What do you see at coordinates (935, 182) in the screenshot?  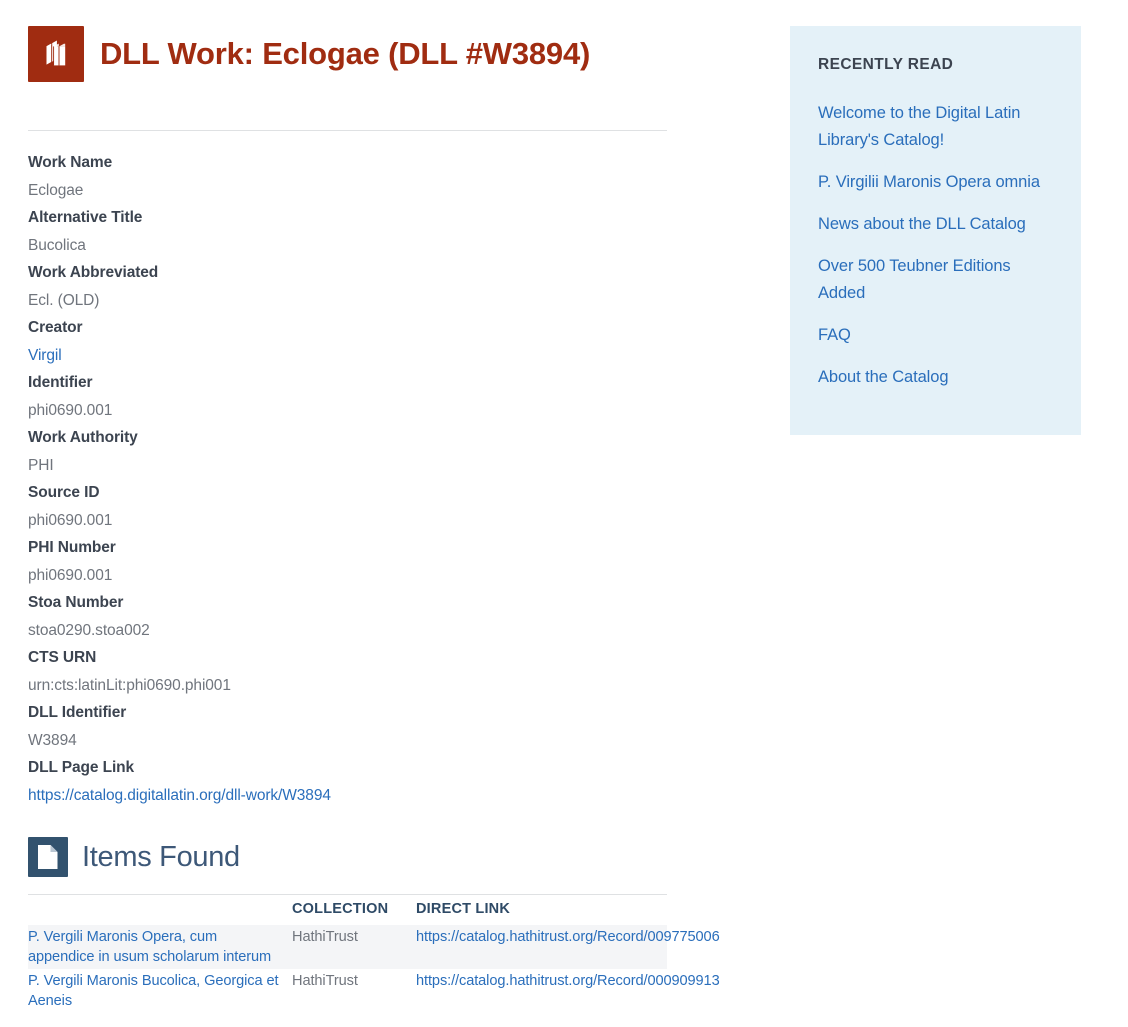 I see `sidebar-item-opera-omnia: P. Virgilii Maronis Opera omnia` at bounding box center [935, 182].